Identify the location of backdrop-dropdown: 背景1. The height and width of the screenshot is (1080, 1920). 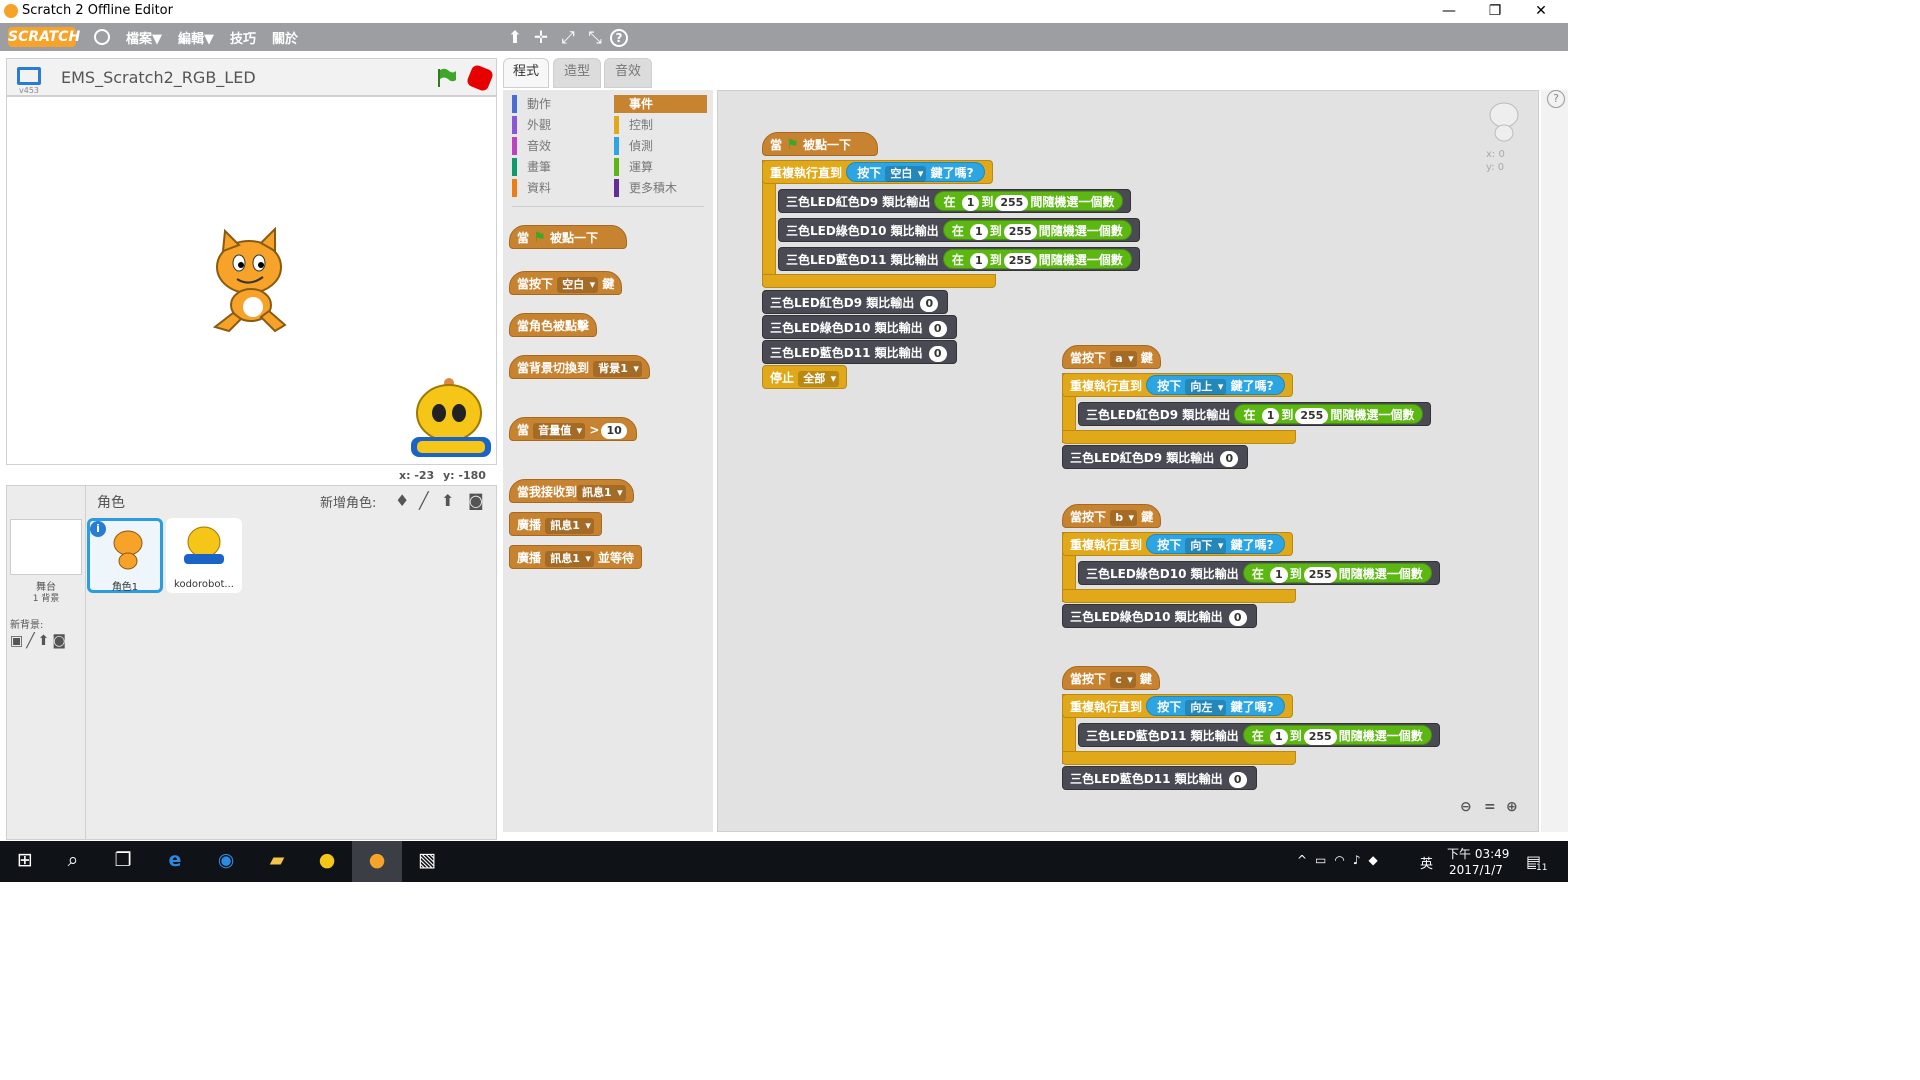
(617, 368).